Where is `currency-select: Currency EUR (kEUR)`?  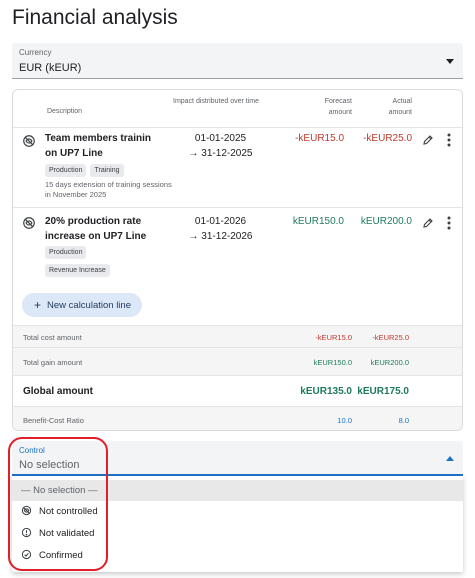
currency-select: Currency EUR (kEUR) is located at coordinates (237, 61).